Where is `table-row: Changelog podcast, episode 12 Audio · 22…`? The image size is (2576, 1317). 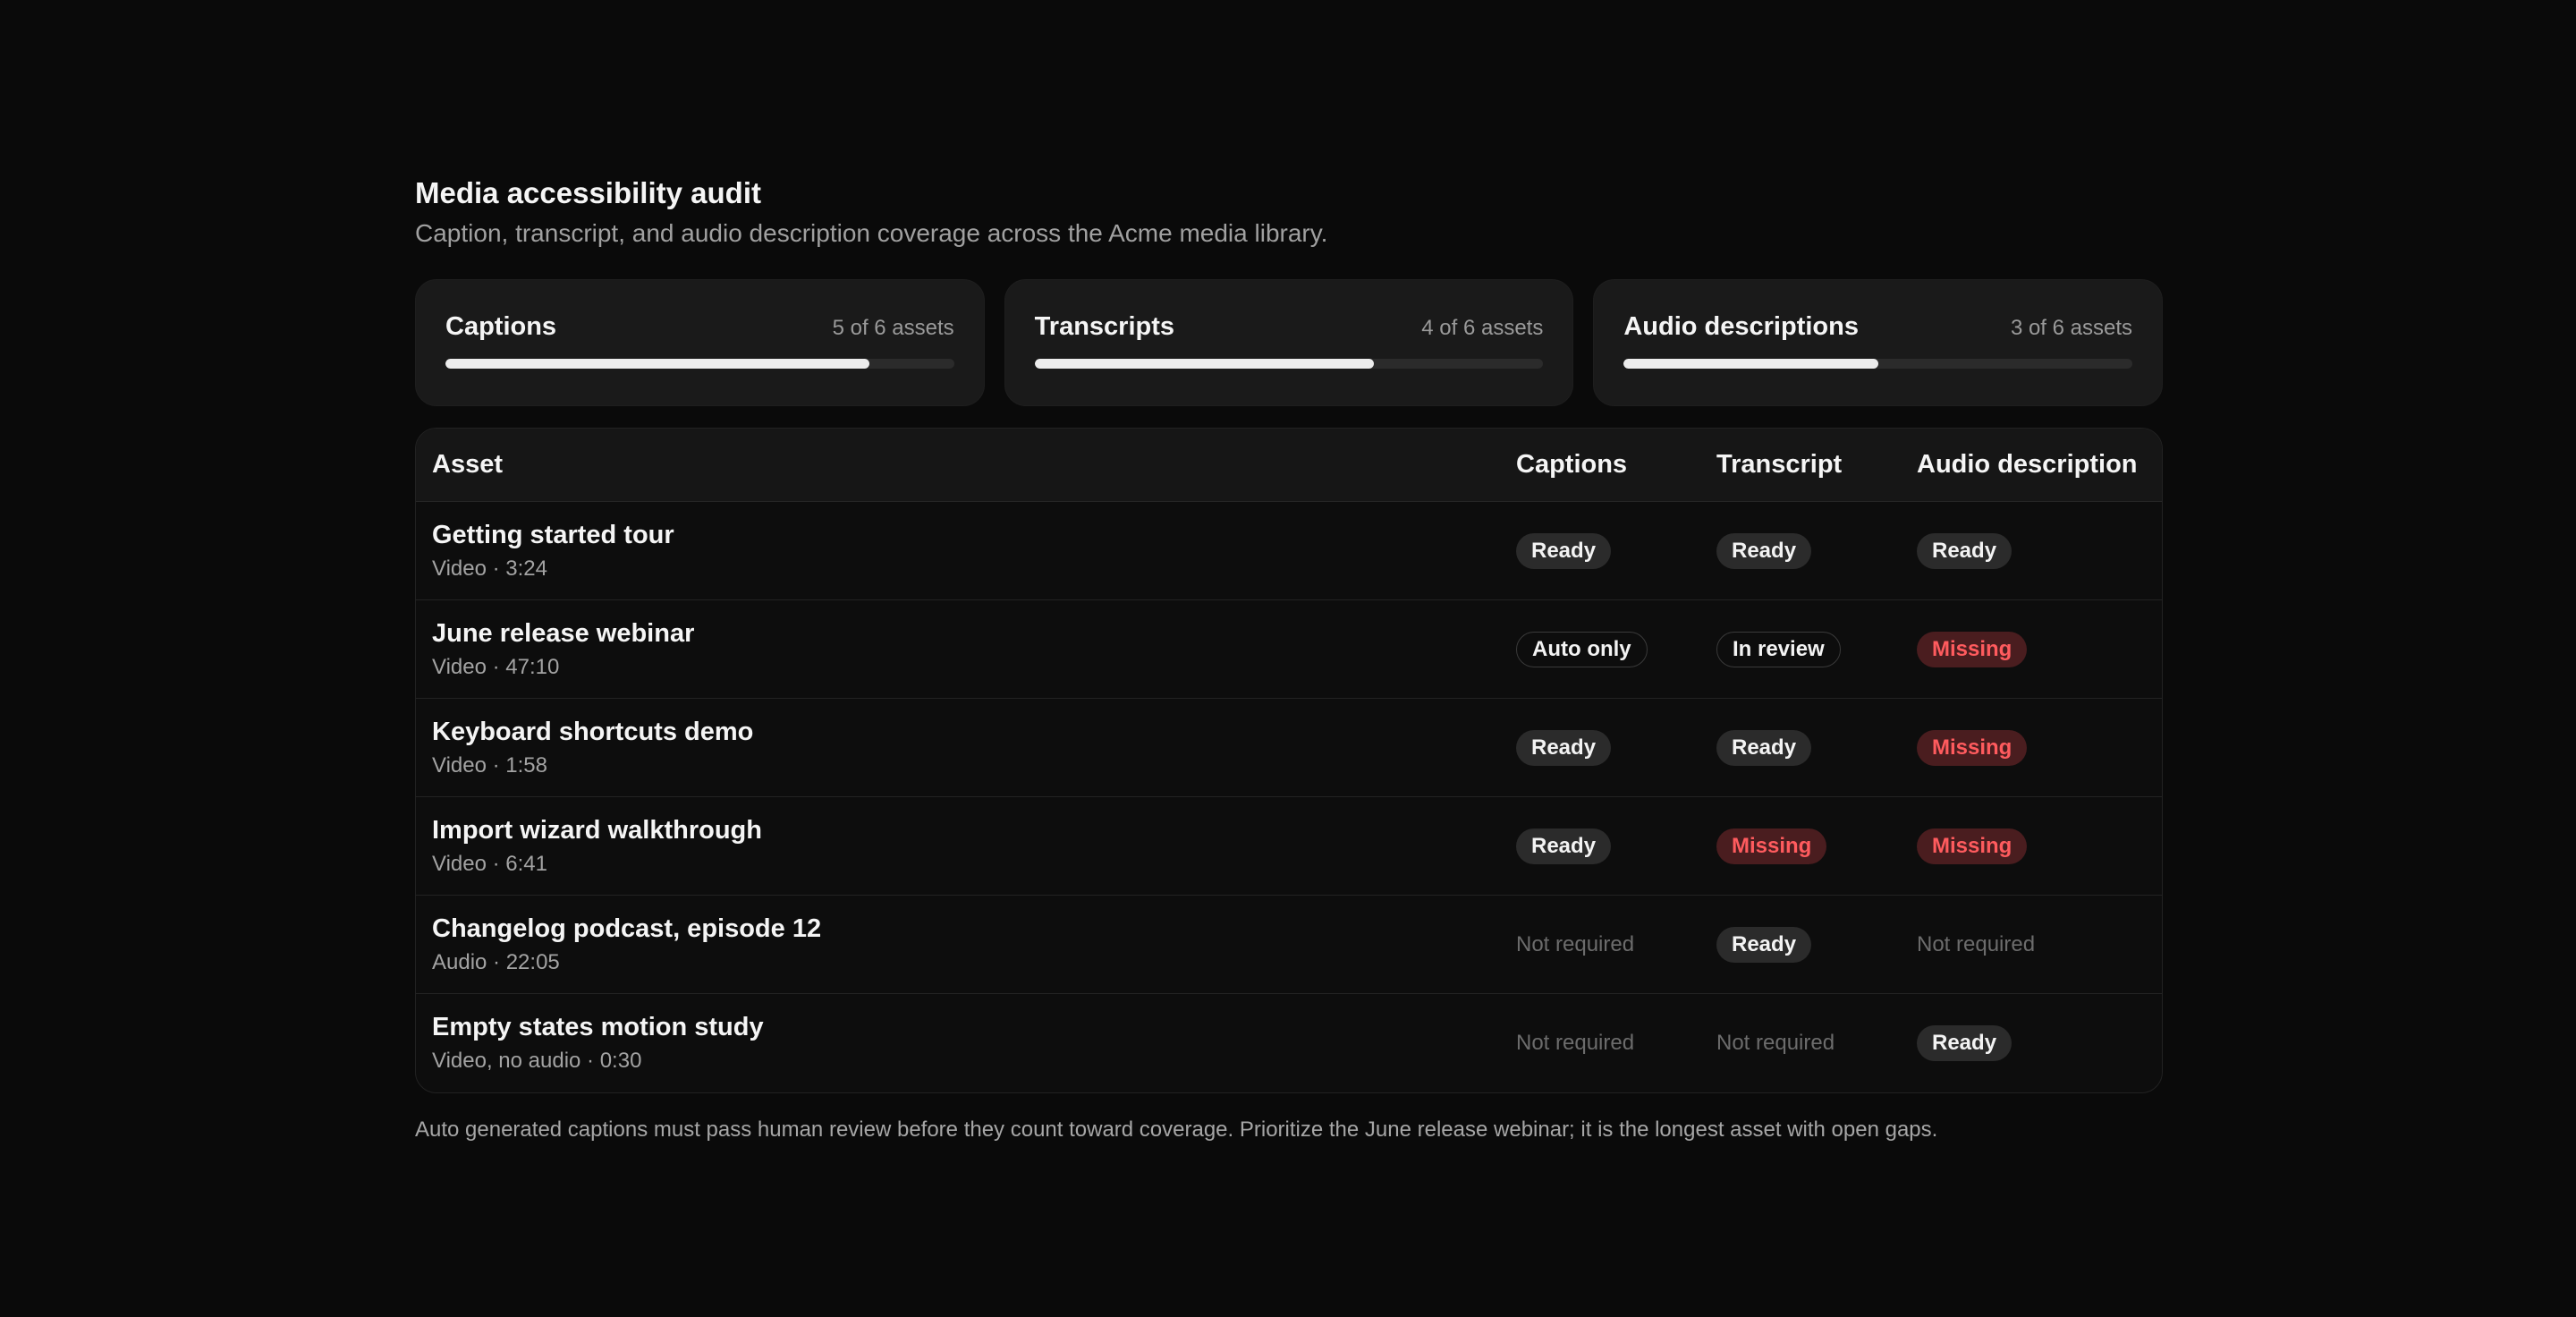
table-row: Changelog podcast, episode 12 Audio · 22… is located at coordinates (1289, 945).